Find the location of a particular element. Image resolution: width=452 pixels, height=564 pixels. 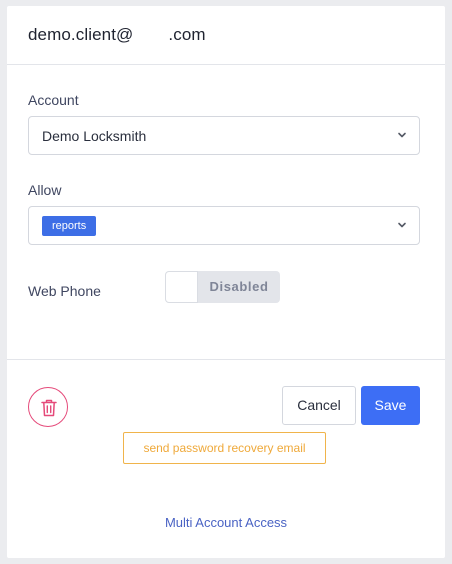

user-email: demo.client@ .com is located at coordinates (117, 35).